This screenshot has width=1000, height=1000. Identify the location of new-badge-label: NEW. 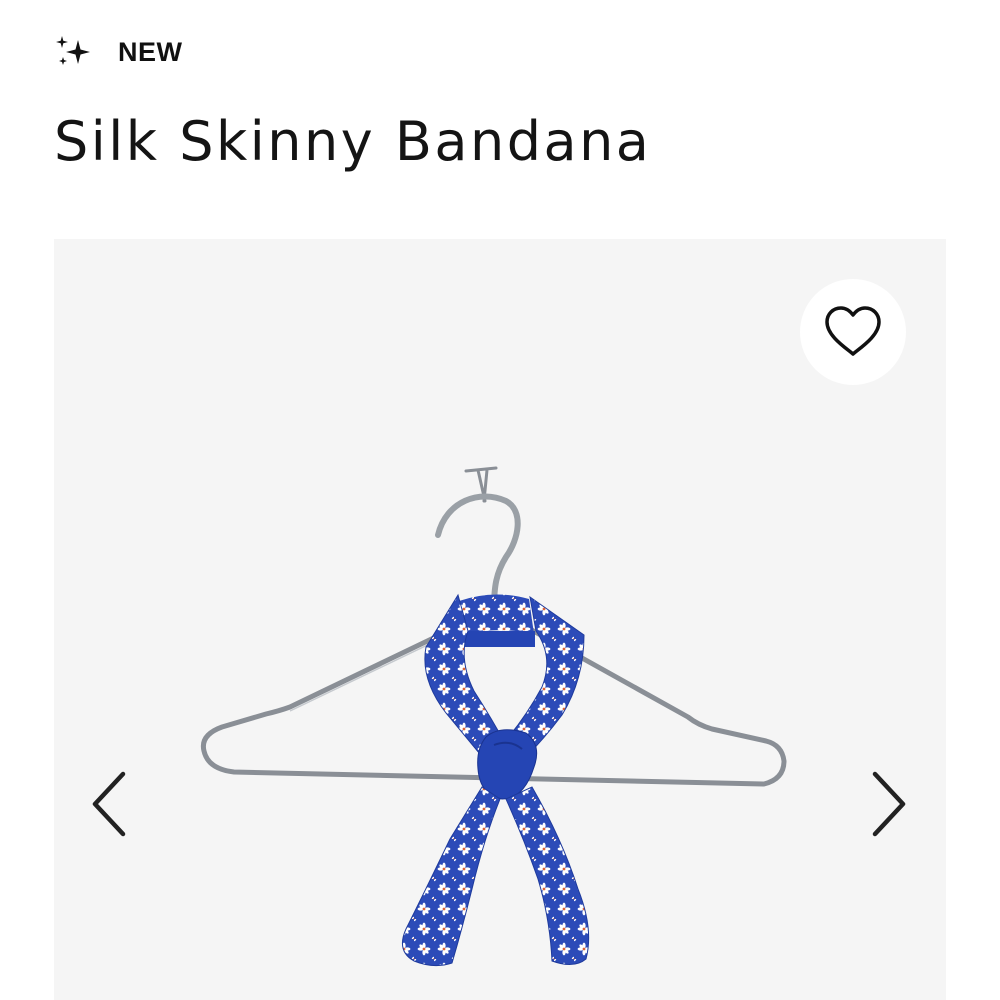
(150, 51).